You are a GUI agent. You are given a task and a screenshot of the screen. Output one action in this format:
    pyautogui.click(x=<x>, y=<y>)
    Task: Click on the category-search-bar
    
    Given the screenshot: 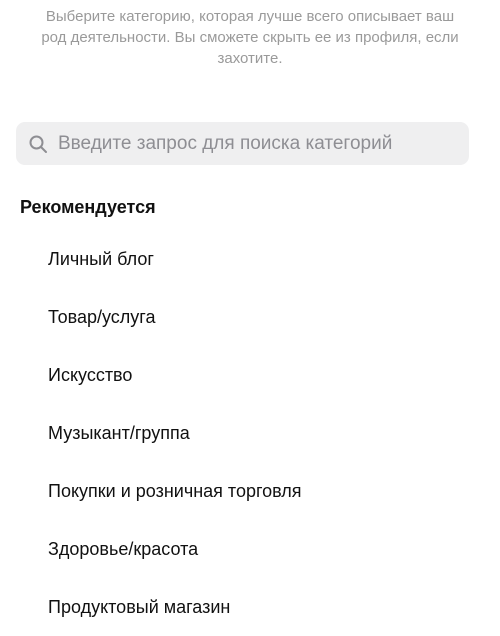 What is the action you would take?
    pyautogui.click(x=242, y=143)
    